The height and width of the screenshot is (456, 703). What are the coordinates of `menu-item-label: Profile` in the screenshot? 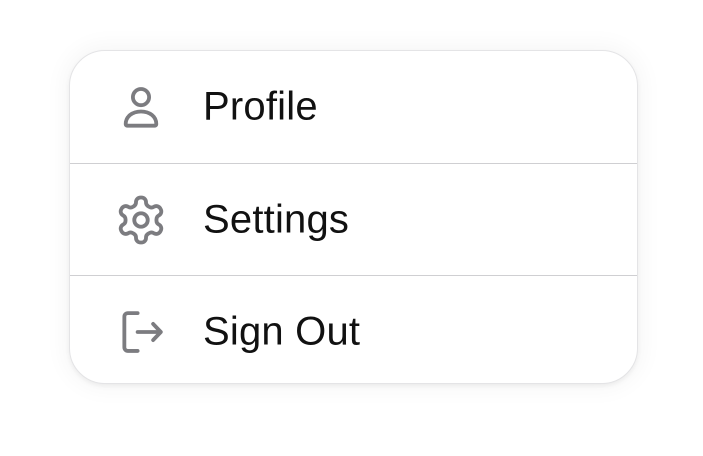 It's located at (260, 106).